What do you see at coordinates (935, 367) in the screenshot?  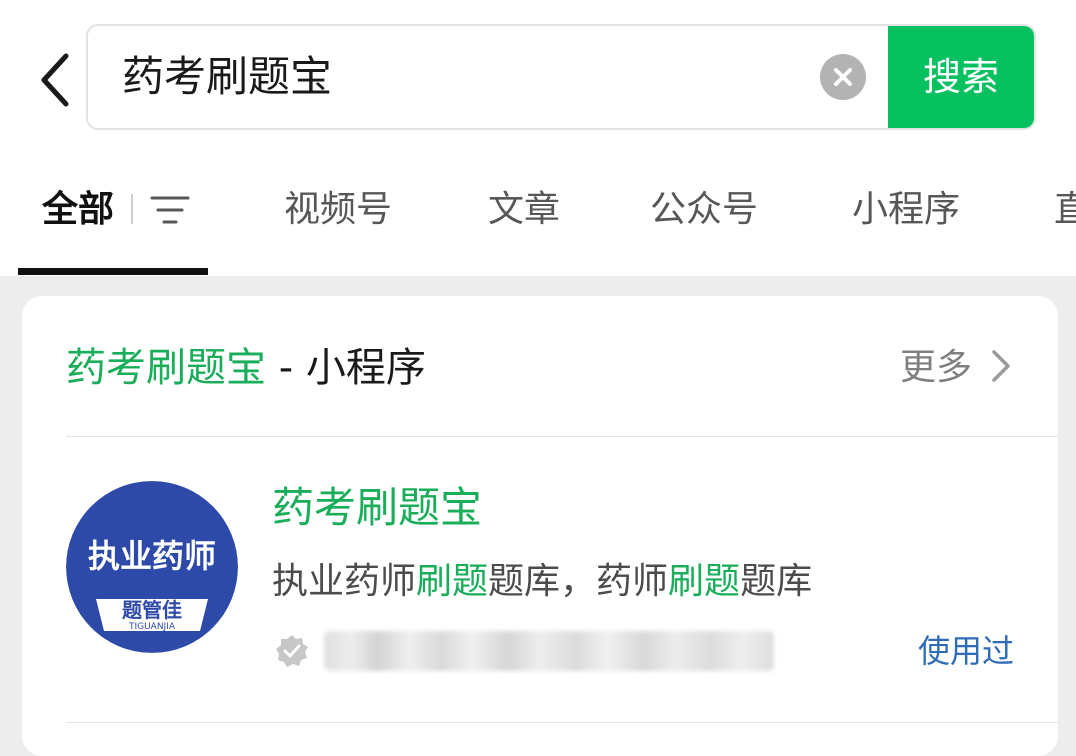 I see `more-label: 更多` at bounding box center [935, 367].